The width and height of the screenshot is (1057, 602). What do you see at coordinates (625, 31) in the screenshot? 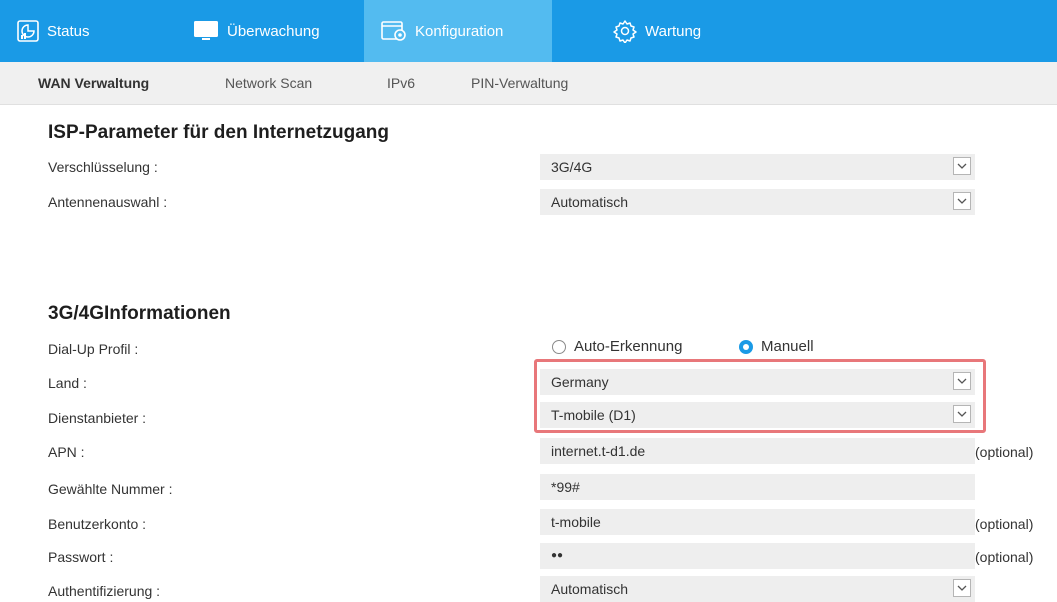
I see `gear-icon` at bounding box center [625, 31].